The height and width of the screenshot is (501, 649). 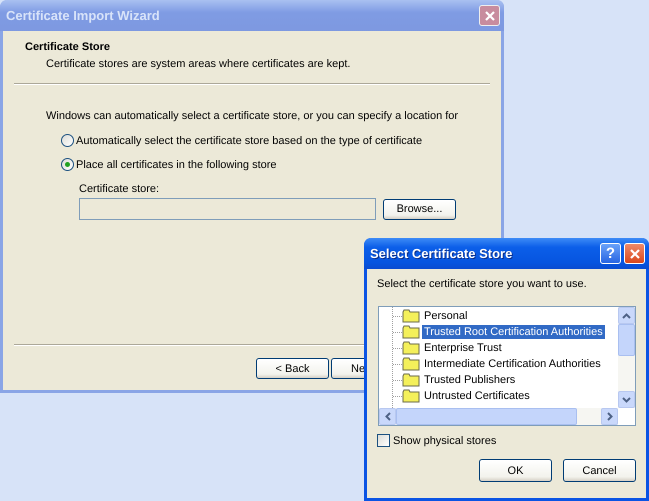 I want to click on tree-item: Trusted Publishers, so click(x=470, y=380).